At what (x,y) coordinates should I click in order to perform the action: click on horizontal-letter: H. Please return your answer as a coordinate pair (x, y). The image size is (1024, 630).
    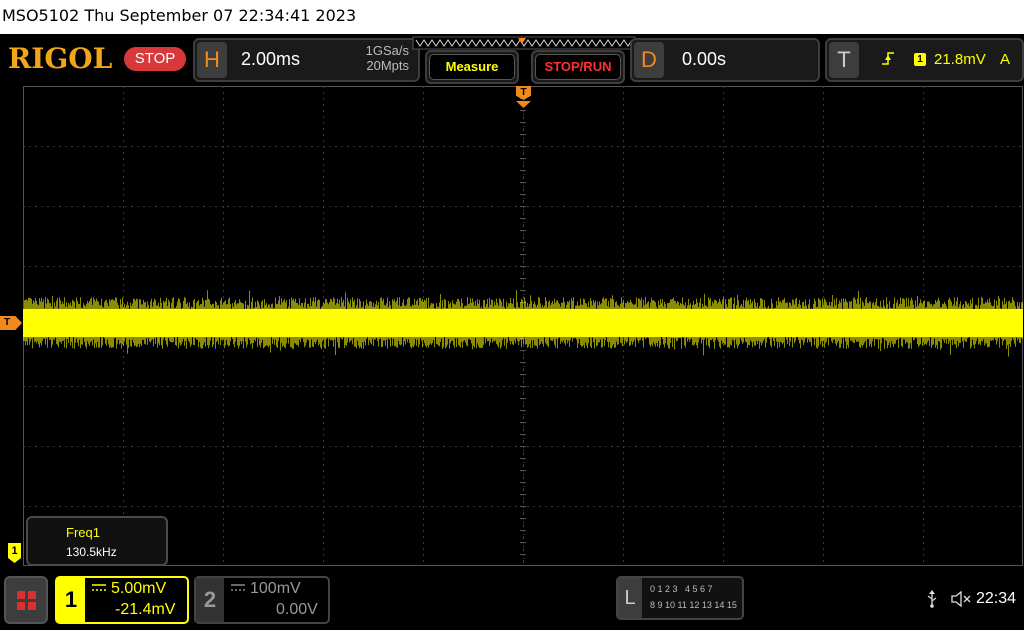
    Looking at the image, I should click on (212, 60).